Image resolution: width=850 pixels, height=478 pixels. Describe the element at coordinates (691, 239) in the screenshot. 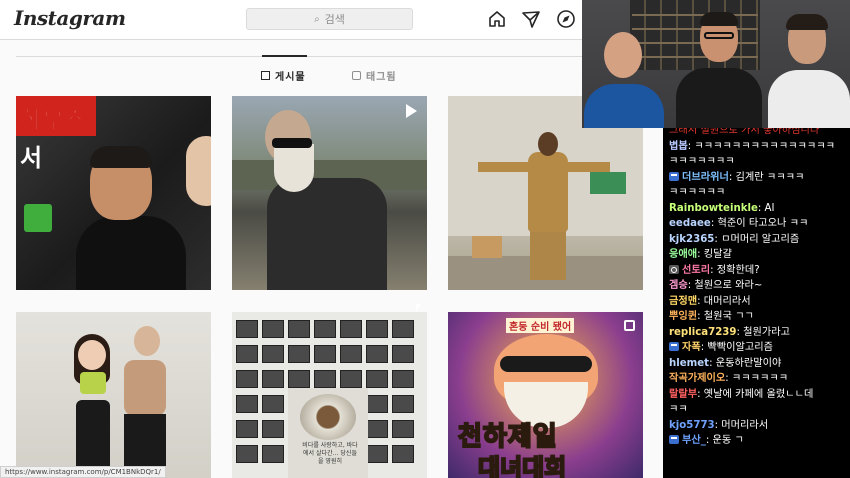

I see `chat-nickname: kjk2365` at that location.